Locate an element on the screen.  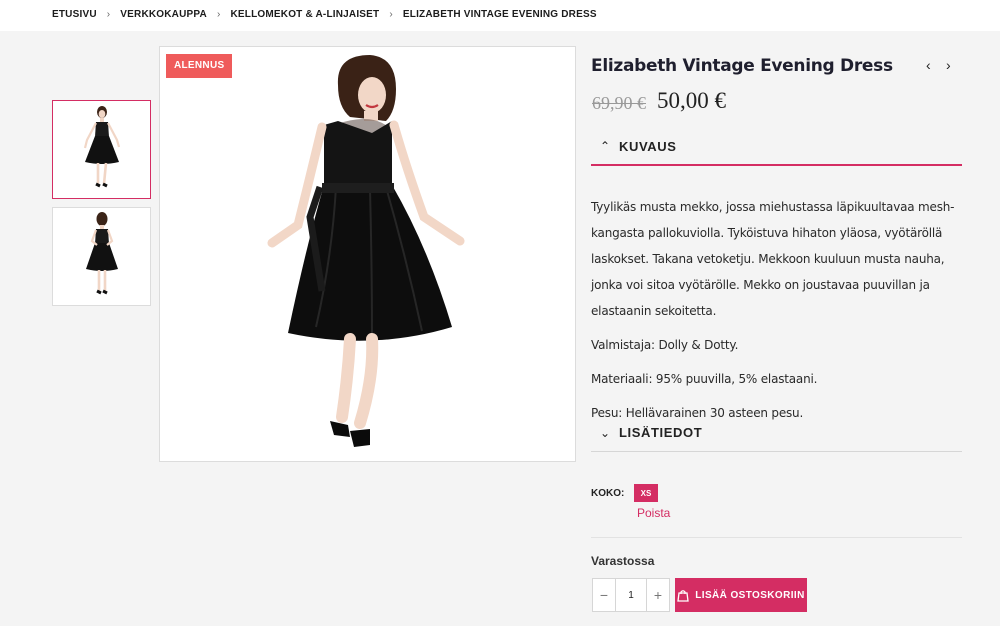
shopping-bag-icon is located at coordinates (683, 595).